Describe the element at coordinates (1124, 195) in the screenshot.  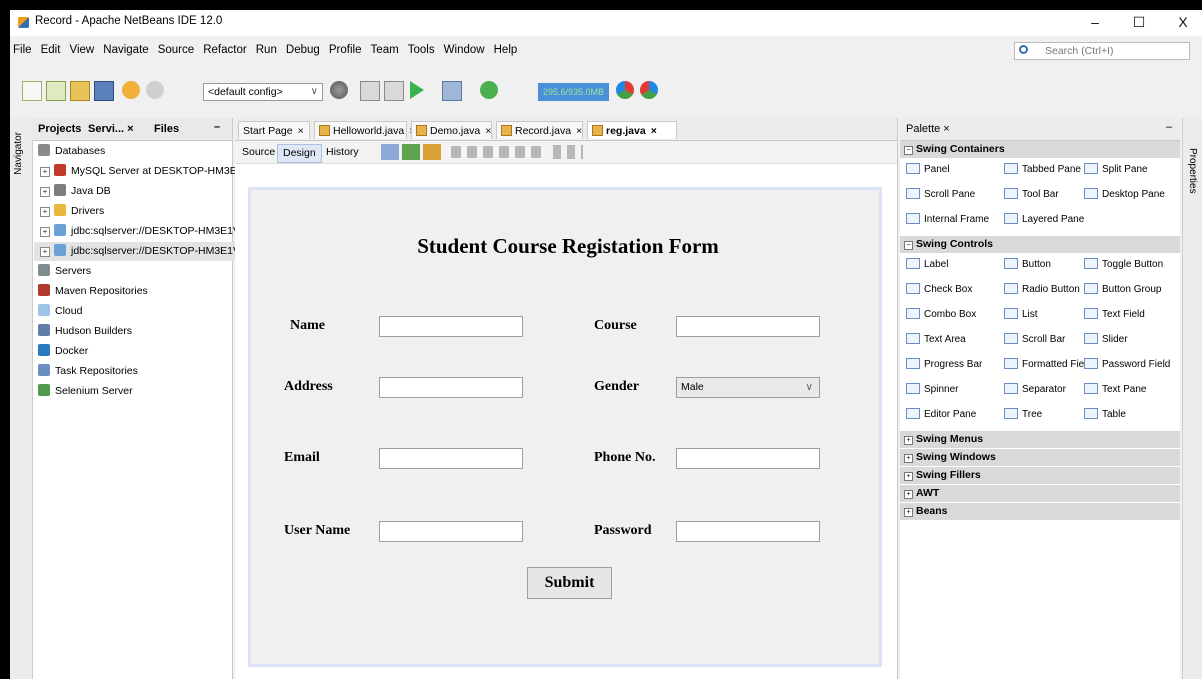
I see `palette-item: Desktop Pane` at that location.